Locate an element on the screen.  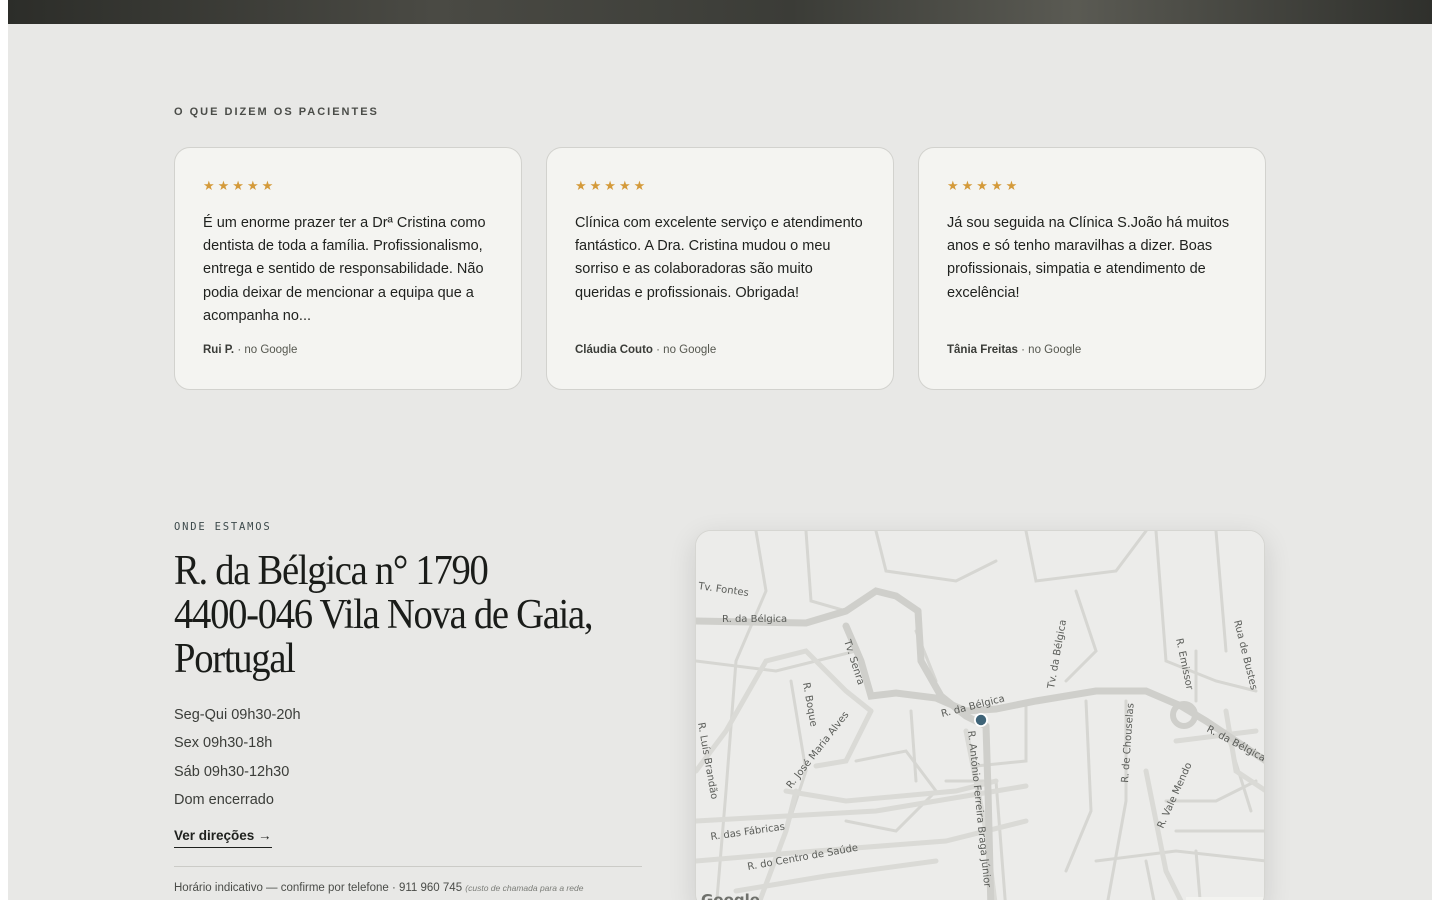
directions-link: Ver direções → is located at coordinates (223, 838).